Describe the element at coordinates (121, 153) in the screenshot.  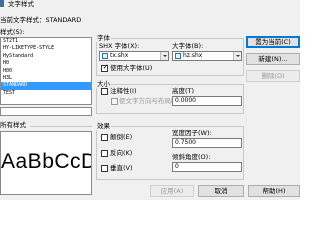
I see `backwards-label: 反向(K)` at that location.